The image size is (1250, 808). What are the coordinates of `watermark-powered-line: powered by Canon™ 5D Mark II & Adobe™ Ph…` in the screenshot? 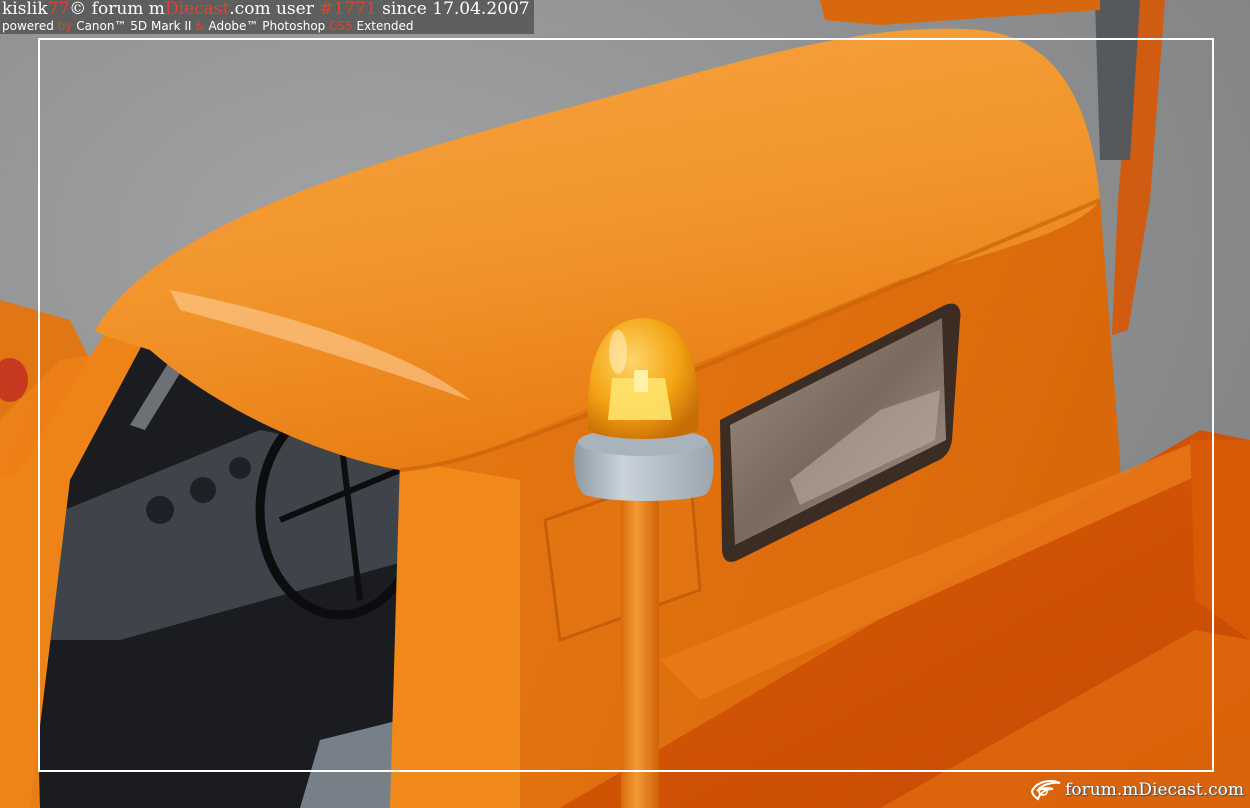 It's located at (266, 26).